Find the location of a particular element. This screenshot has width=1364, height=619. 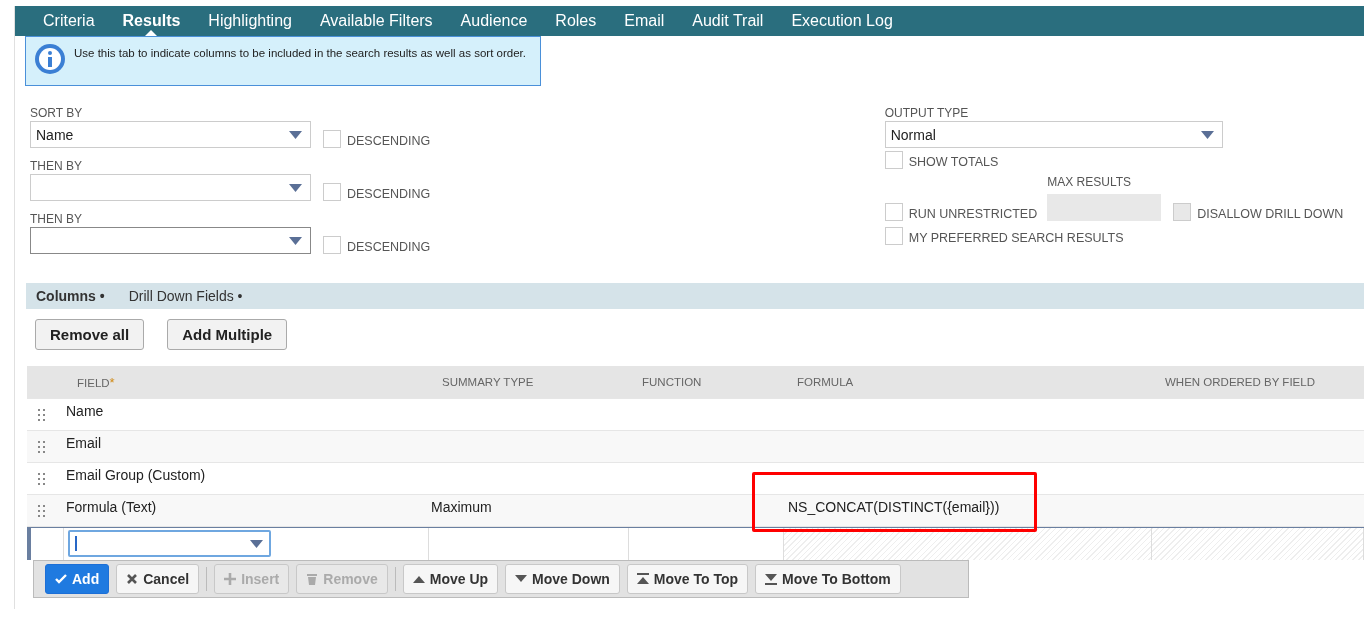

column-header: WHEN ORDERED BY FIELD is located at coordinates (1240, 382).